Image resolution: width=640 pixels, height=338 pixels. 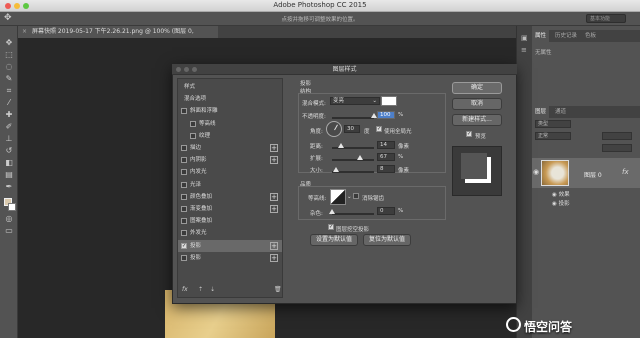 What do you see at coordinates (230, 172) in the screenshot?
I see `effect-item: 内发光` at bounding box center [230, 172].